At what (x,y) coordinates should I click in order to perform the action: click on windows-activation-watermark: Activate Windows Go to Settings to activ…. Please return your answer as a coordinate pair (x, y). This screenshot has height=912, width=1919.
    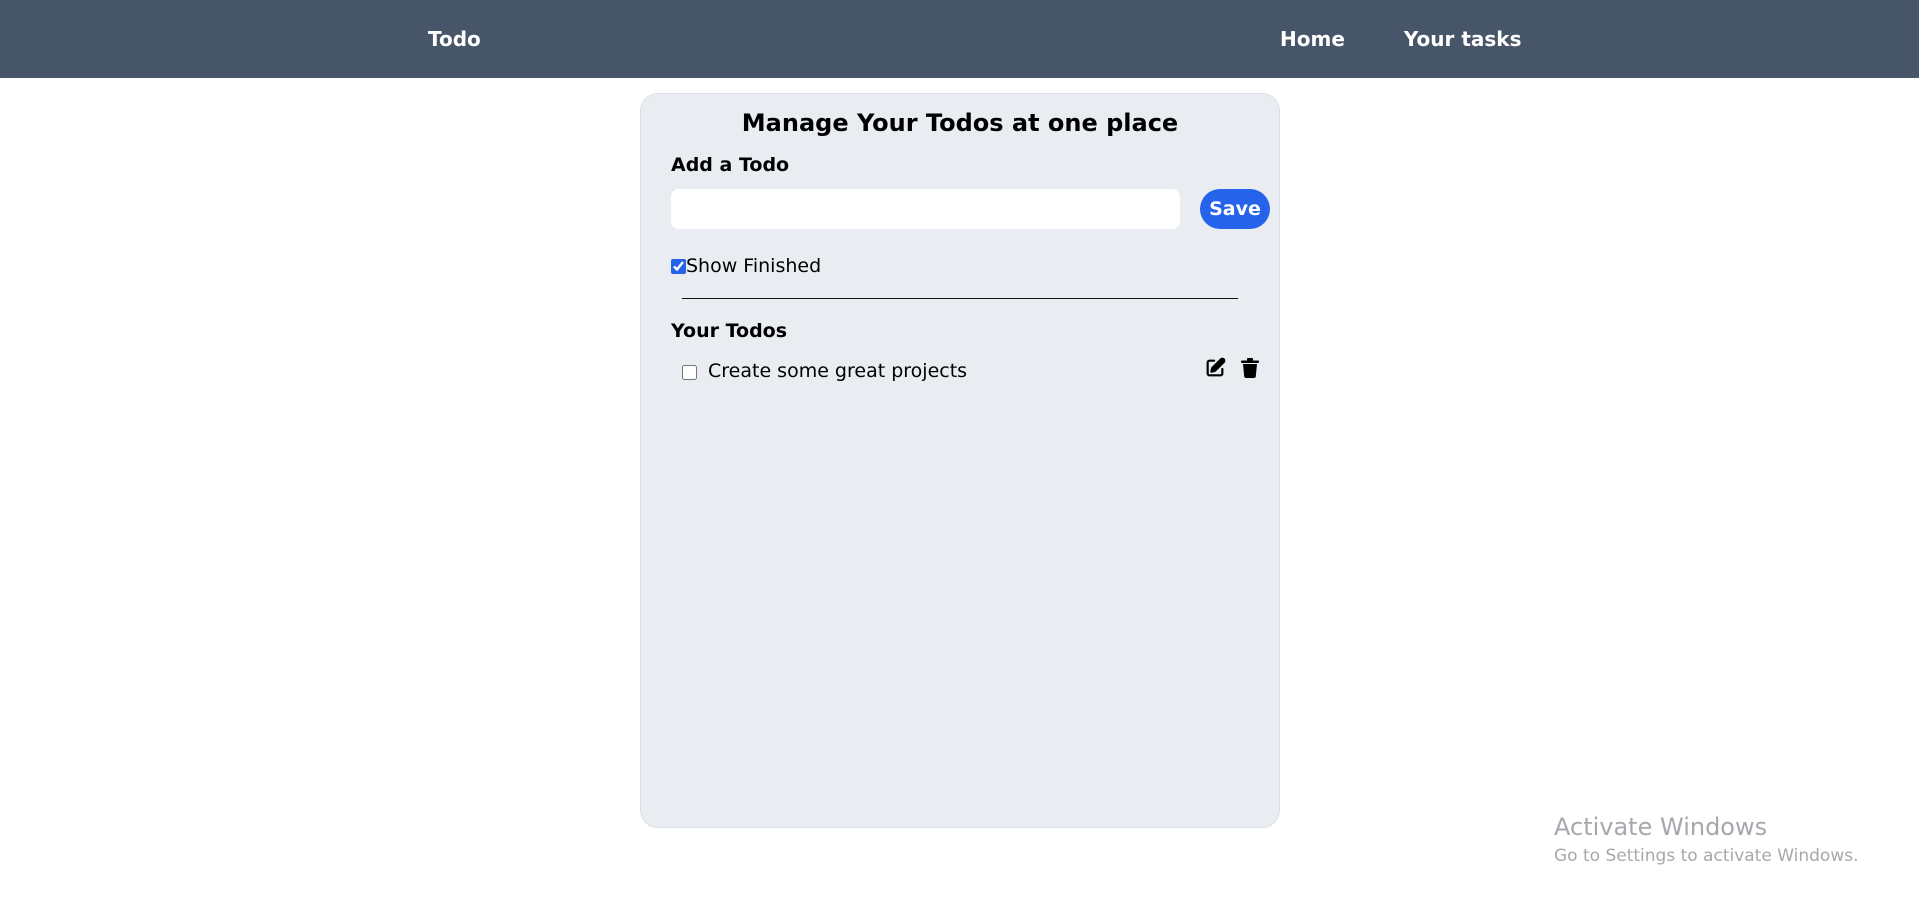
    Looking at the image, I should click on (1706, 840).